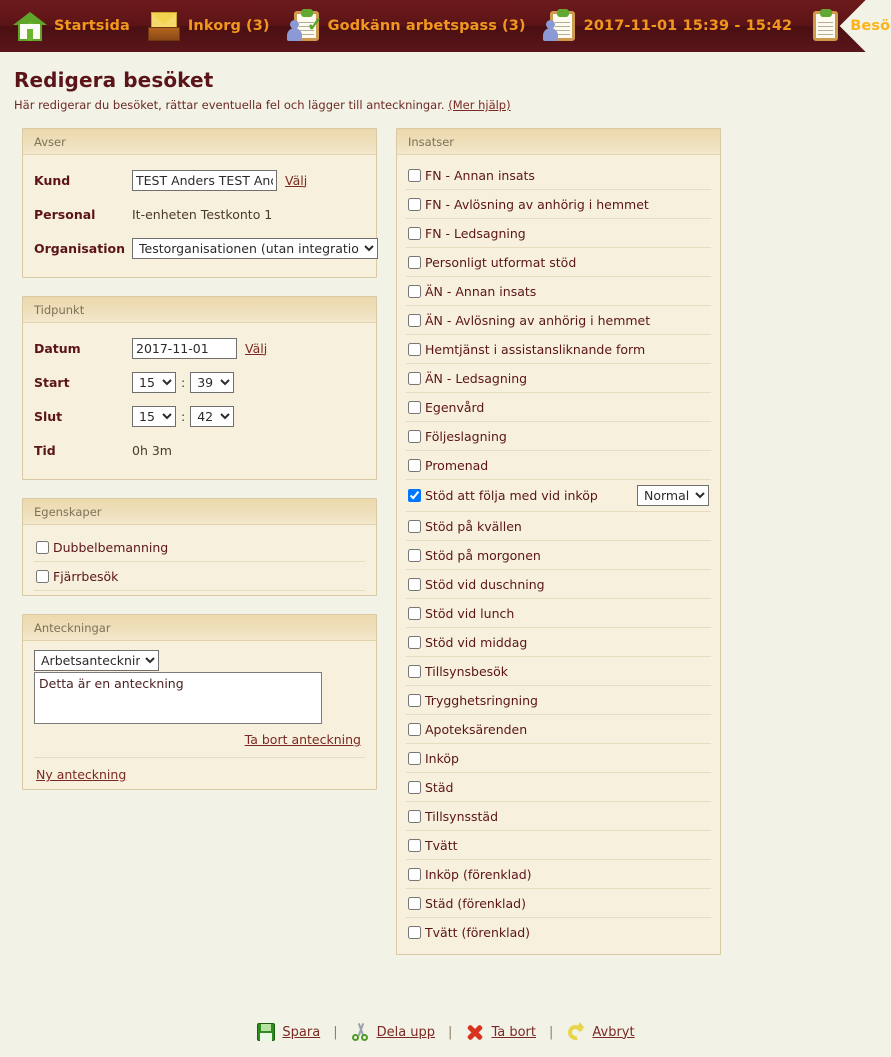 The image size is (891, 1057). I want to click on kund-input, so click(204, 180).